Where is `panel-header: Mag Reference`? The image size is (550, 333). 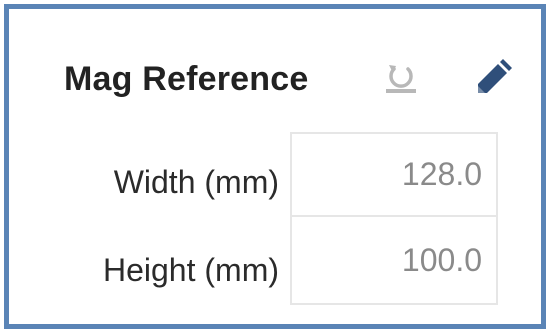
panel-header: Mag Reference is located at coordinates (186, 79).